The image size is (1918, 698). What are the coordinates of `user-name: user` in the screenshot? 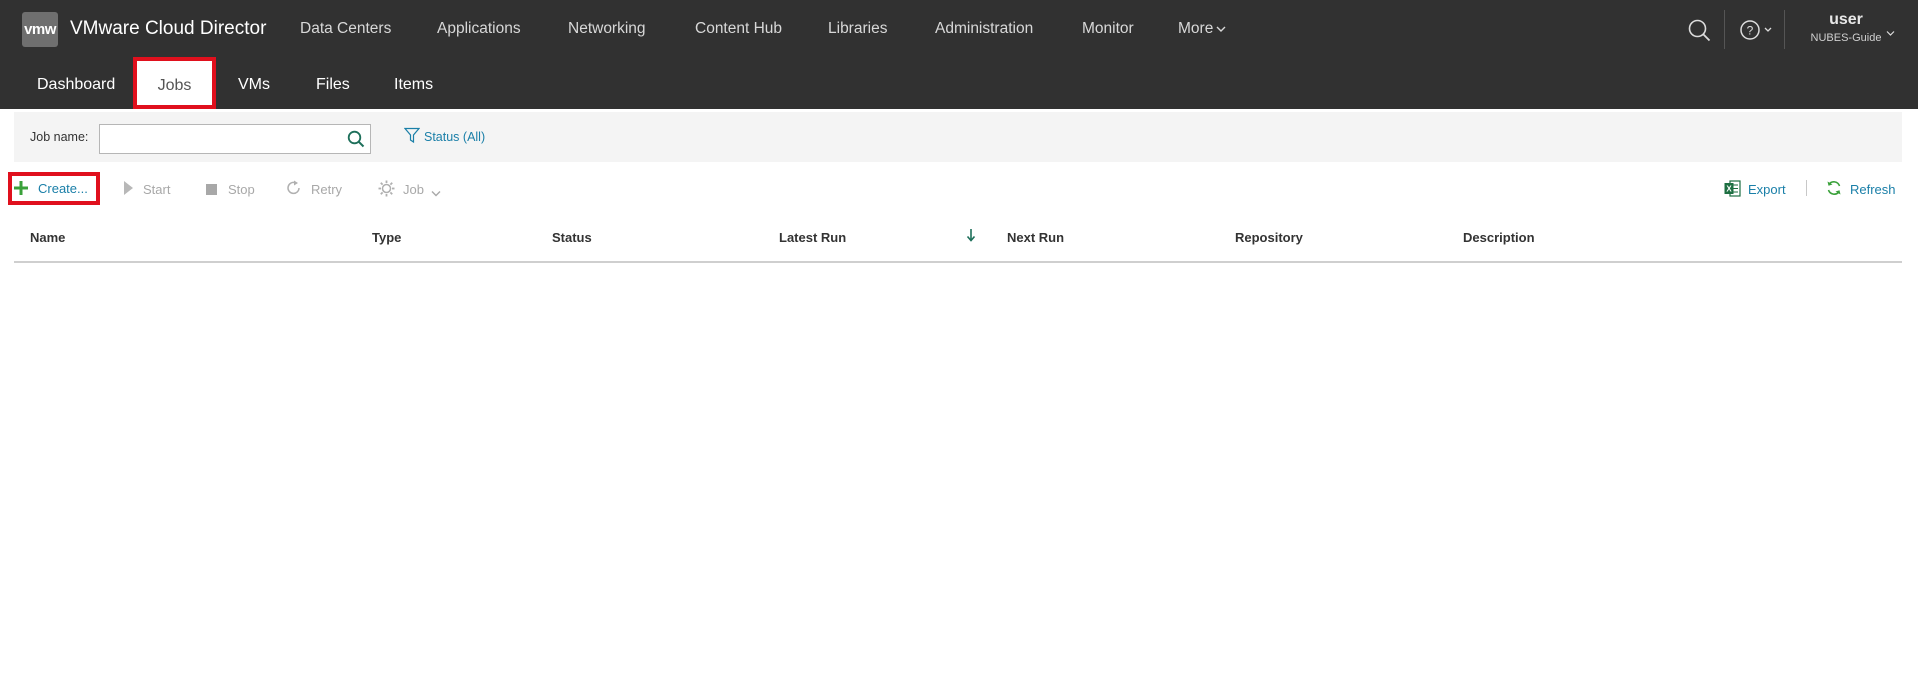 It's located at (1846, 20).